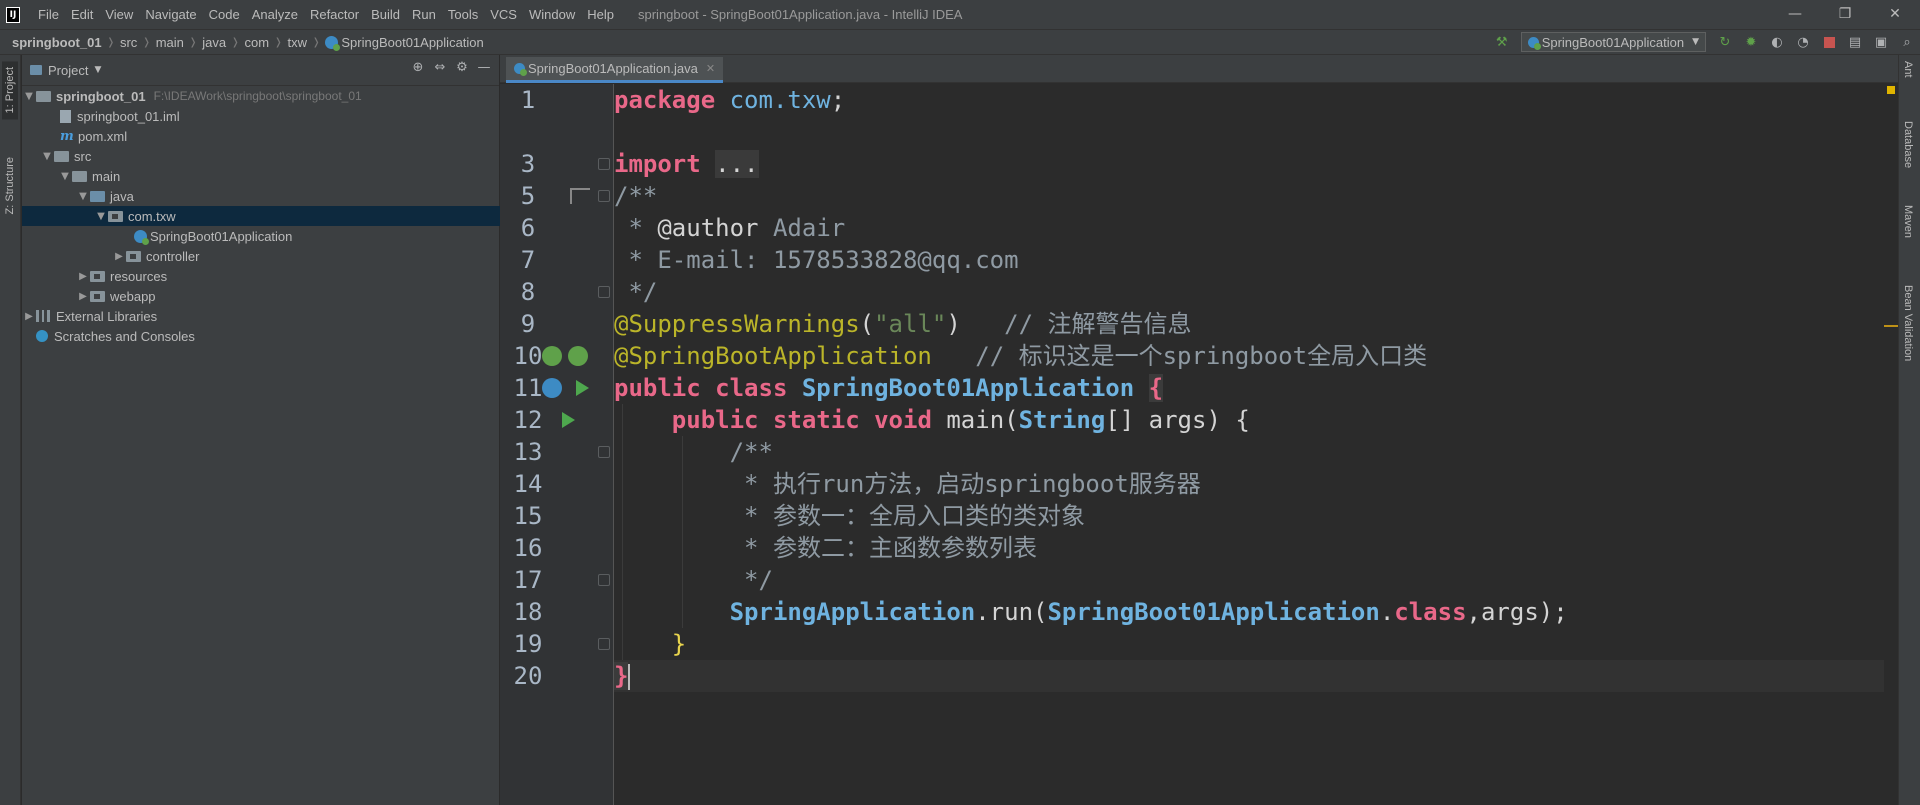 This screenshot has width=1920, height=805. Describe the element at coordinates (1777, 42) in the screenshot. I see `coverage-icon: ◐` at that location.